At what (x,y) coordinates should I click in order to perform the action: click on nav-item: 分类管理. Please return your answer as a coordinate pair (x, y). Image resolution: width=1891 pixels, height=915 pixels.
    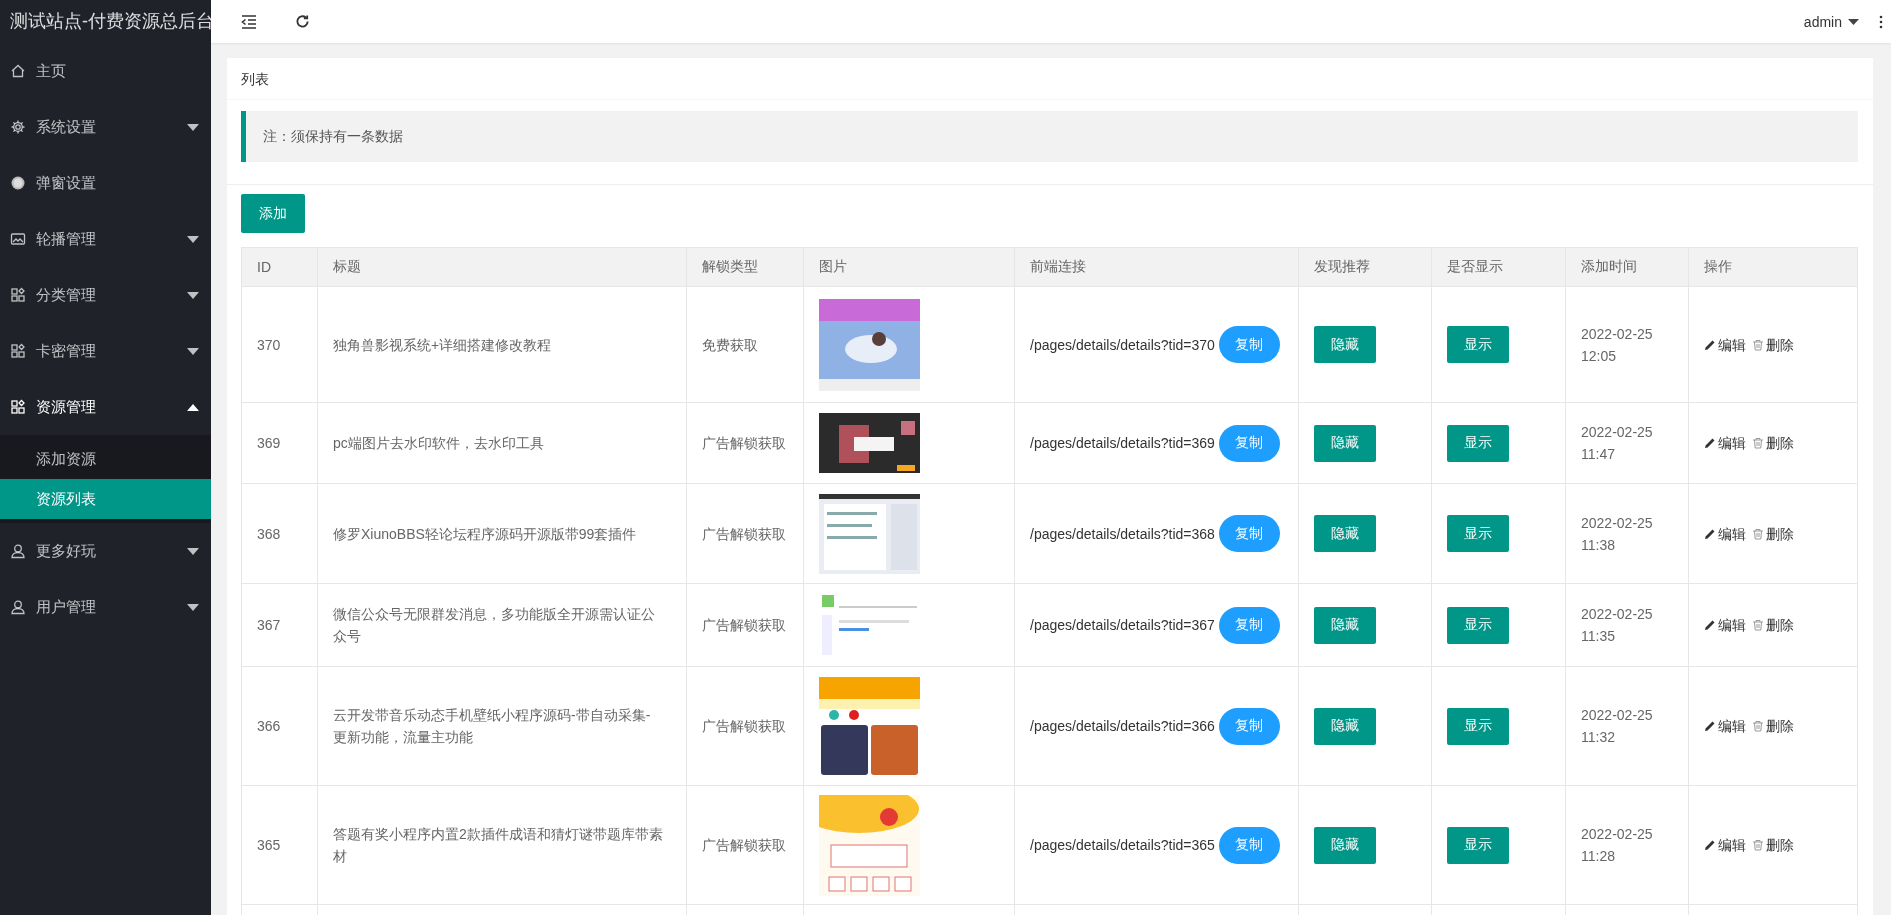
    Looking at the image, I should click on (105, 295).